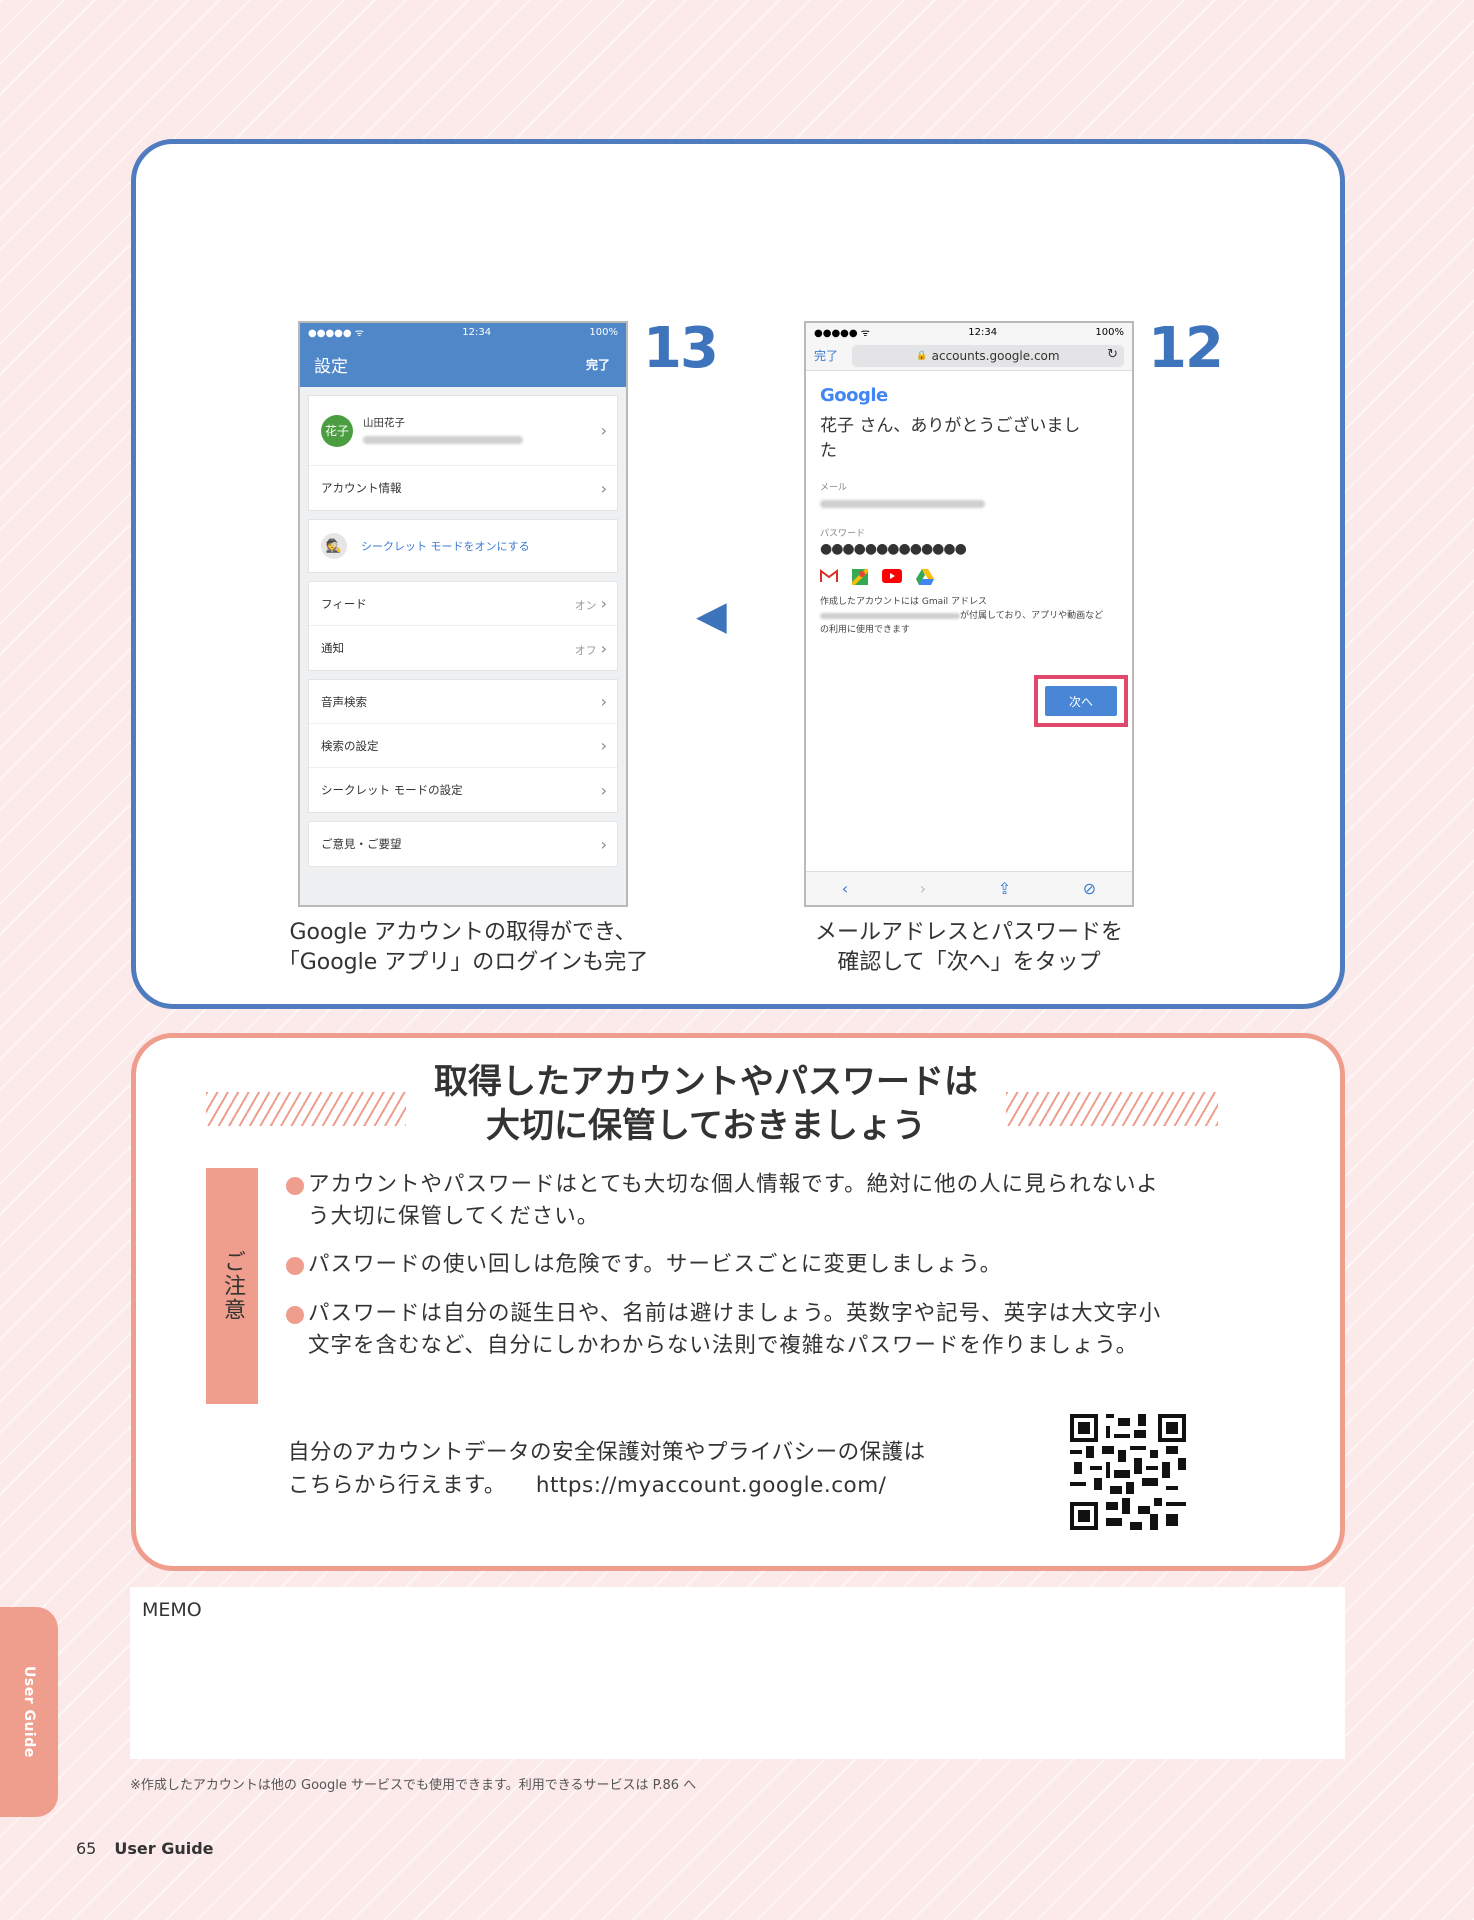 Image resolution: width=1474 pixels, height=1920 pixels. What do you see at coordinates (463, 746) in the screenshot?
I see `search-settings-row: 検索の設定 ›` at bounding box center [463, 746].